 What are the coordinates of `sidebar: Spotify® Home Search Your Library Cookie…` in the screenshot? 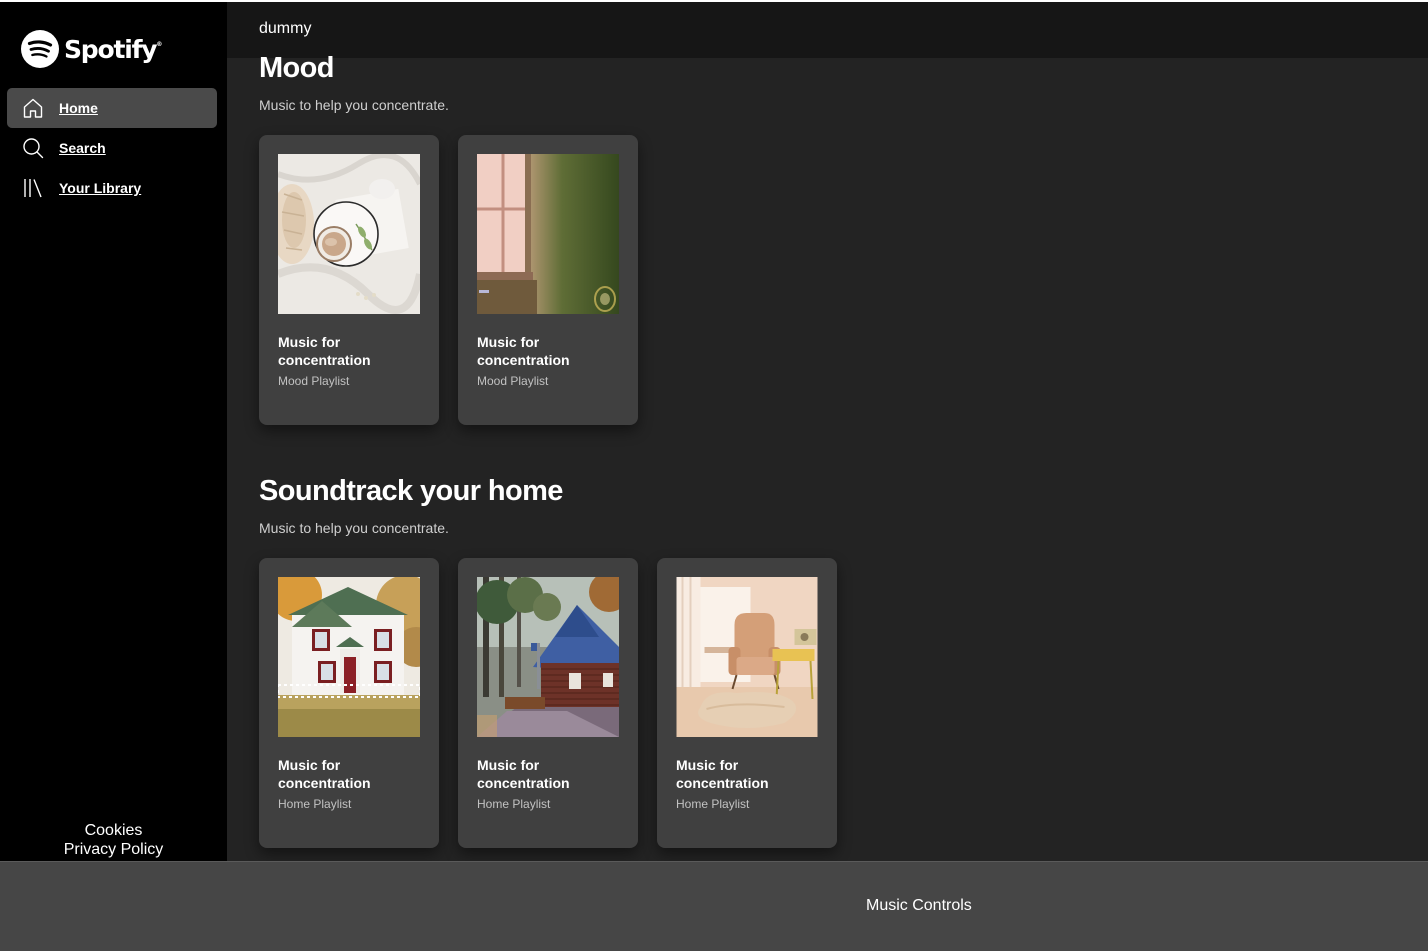 It's located at (113, 431).